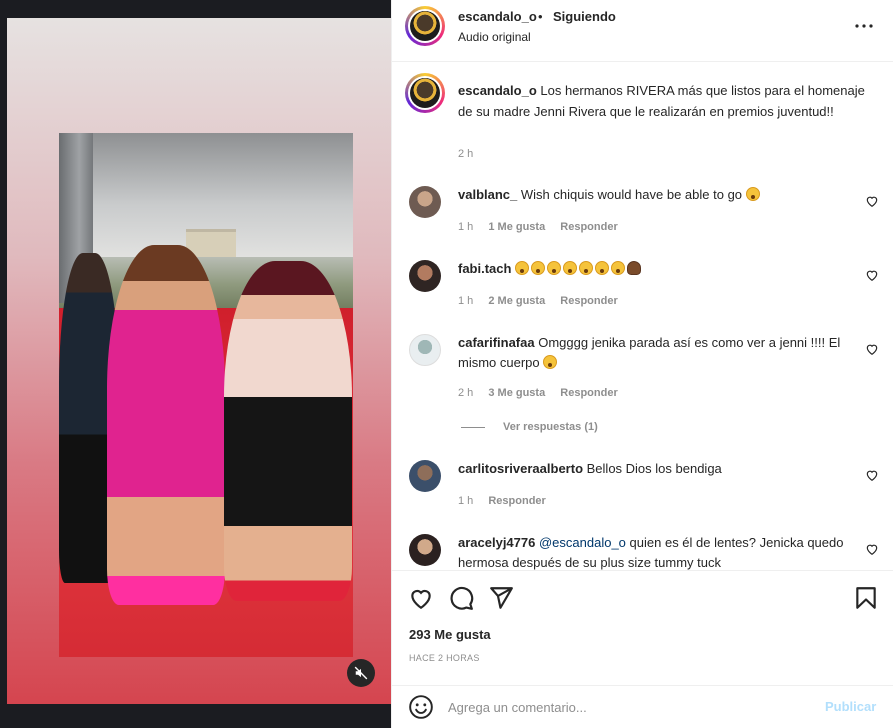 This screenshot has height=728, width=893. I want to click on publish-button: Publicar, so click(850, 706).